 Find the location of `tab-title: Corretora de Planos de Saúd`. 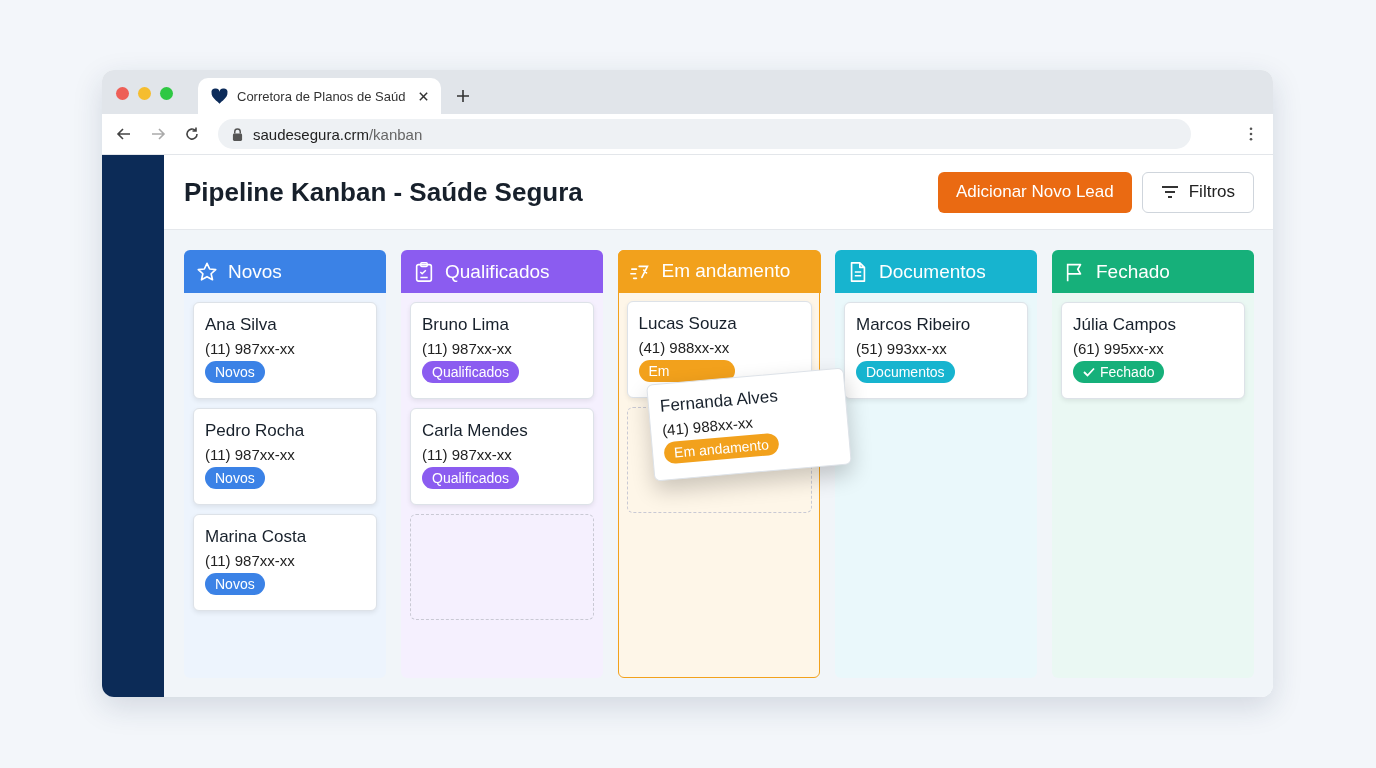

tab-title: Corretora de Planos de Saúd is located at coordinates (322, 96).